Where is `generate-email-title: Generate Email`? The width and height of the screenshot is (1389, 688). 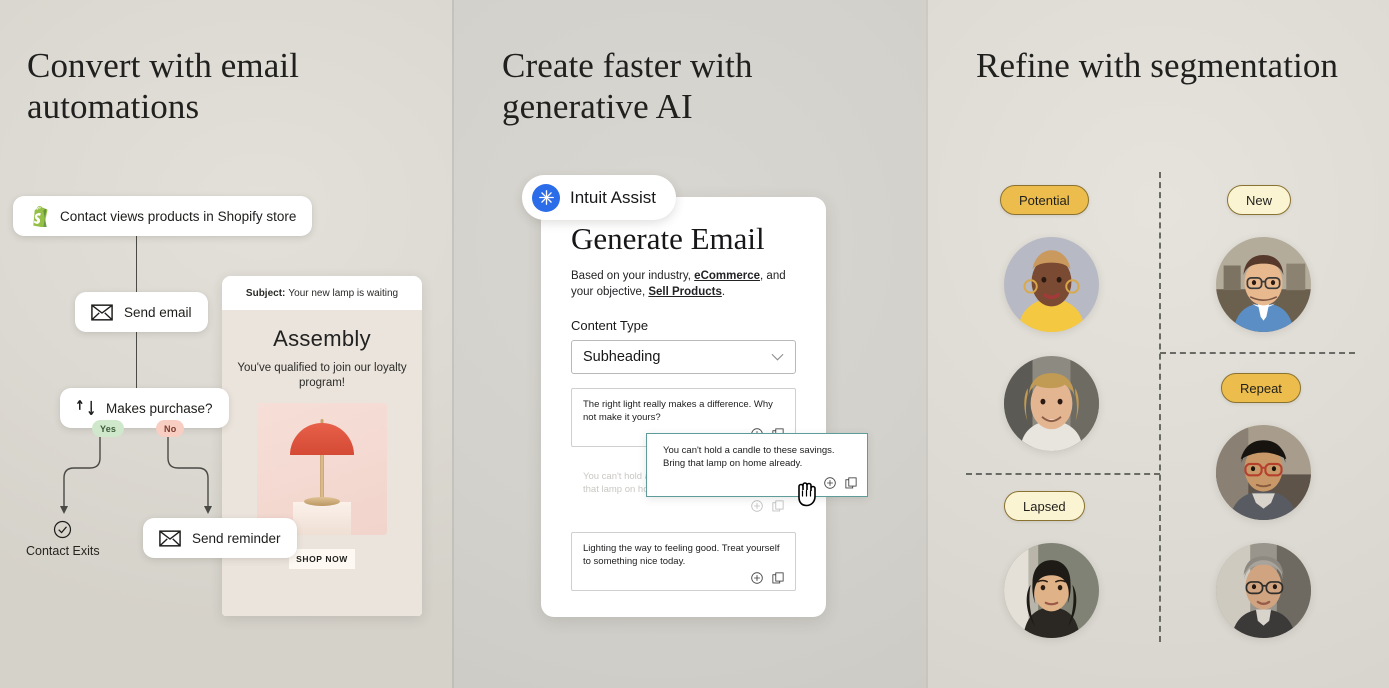
generate-email-title: Generate Email is located at coordinates (668, 238).